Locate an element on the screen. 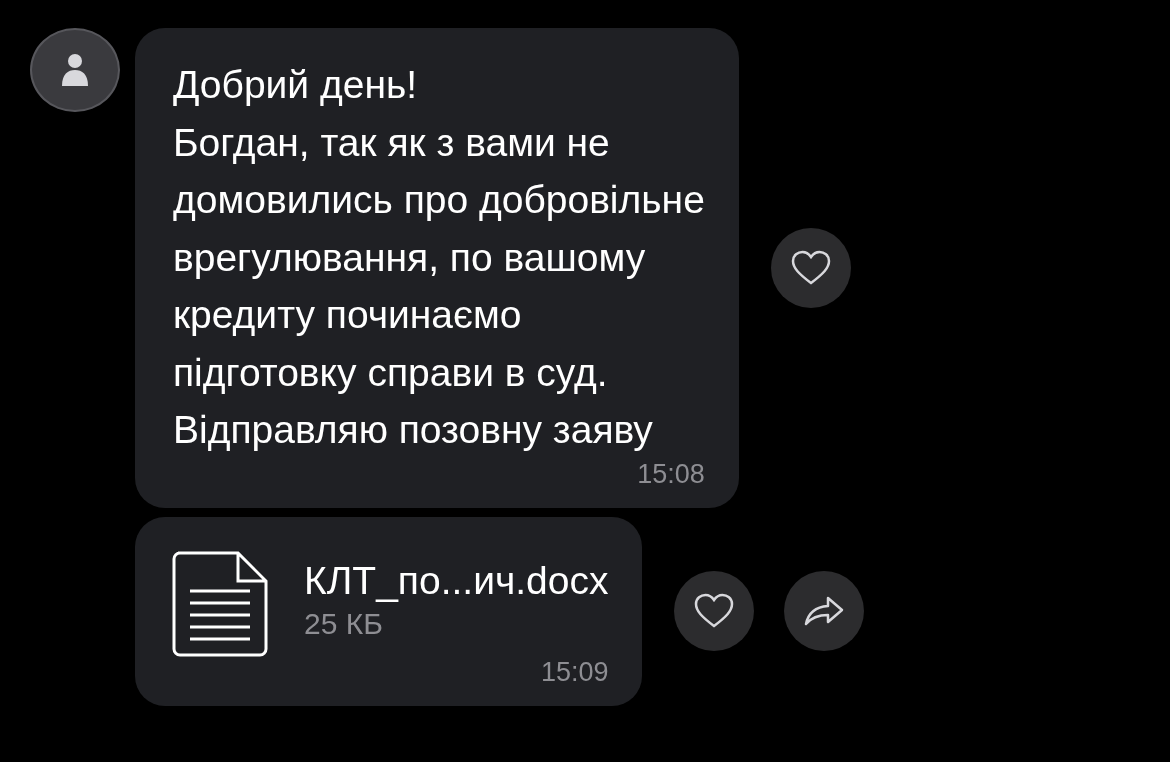 This screenshot has width=1170, height=762. message-time: 15:08 is located at coordinates (671, 474).